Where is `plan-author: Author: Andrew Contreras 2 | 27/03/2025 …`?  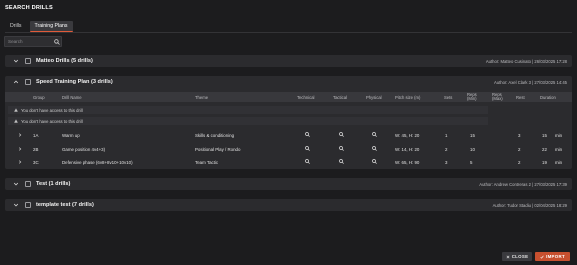 plan-author: Author: Andrew Contreras 2 | 27/03/2025 … is located at coordinates (523, 184).